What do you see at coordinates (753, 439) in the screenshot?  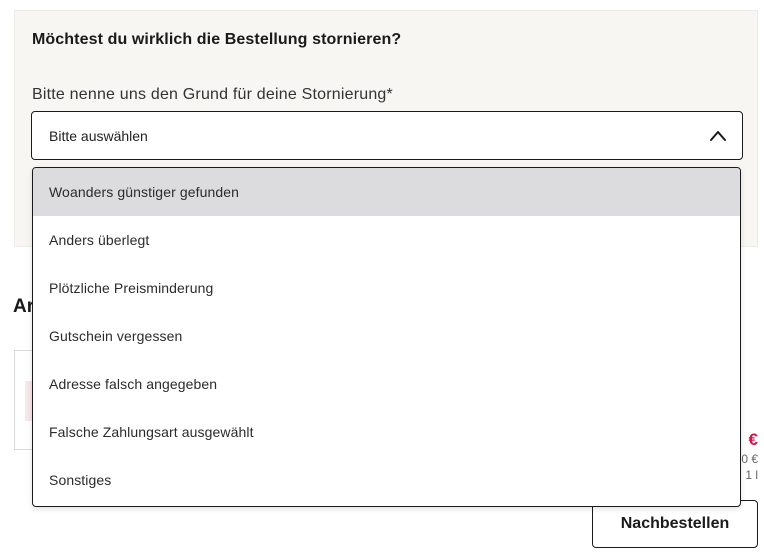 I see `product-price: €` at bounding box center [753, 439].